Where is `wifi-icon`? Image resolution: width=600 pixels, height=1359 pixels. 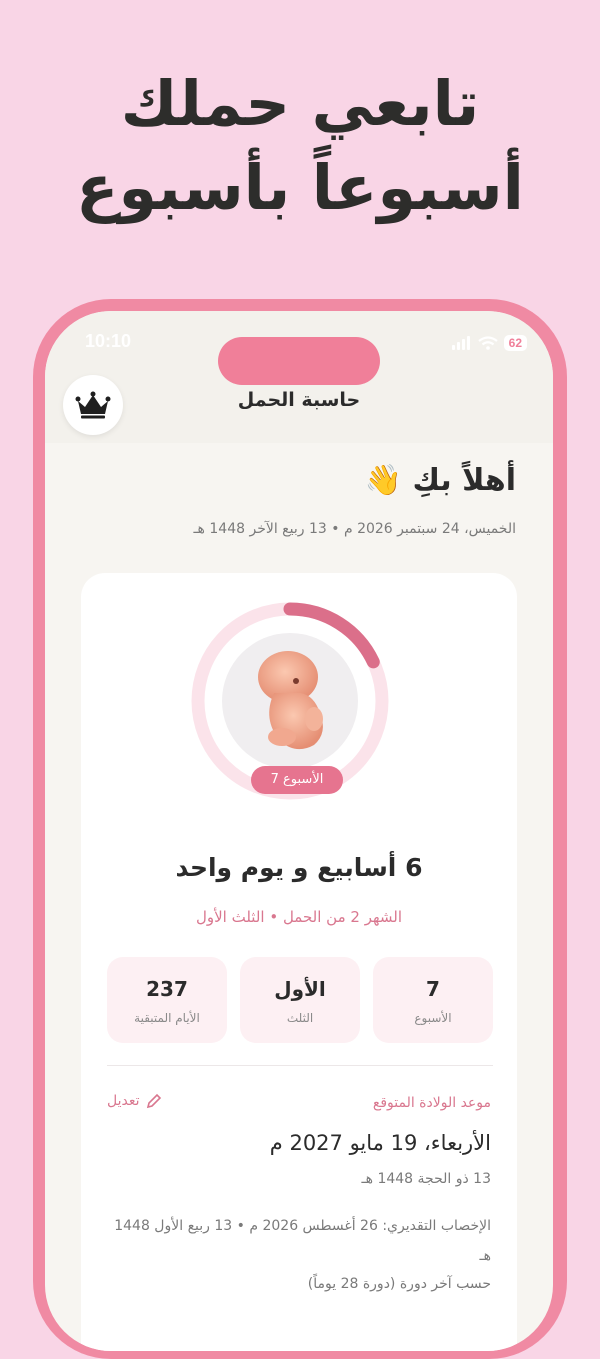
wifi-icon is located at coordinates (487, 343).